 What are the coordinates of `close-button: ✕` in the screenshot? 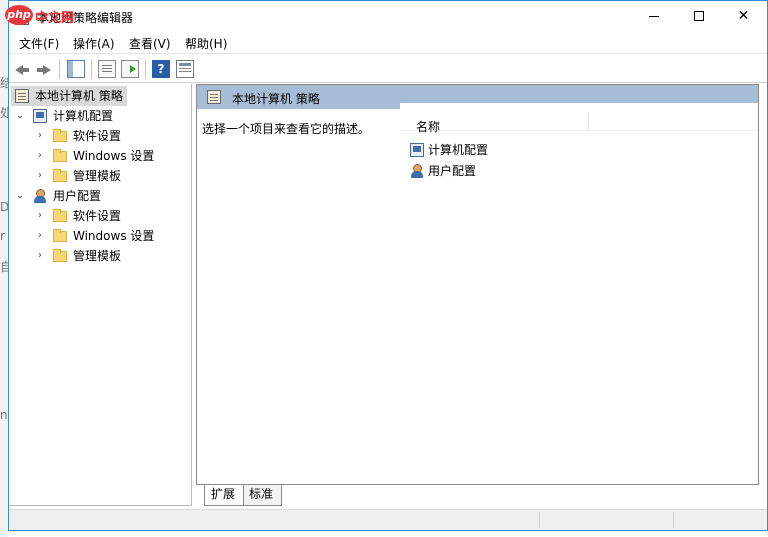 It's located at (743, 16).